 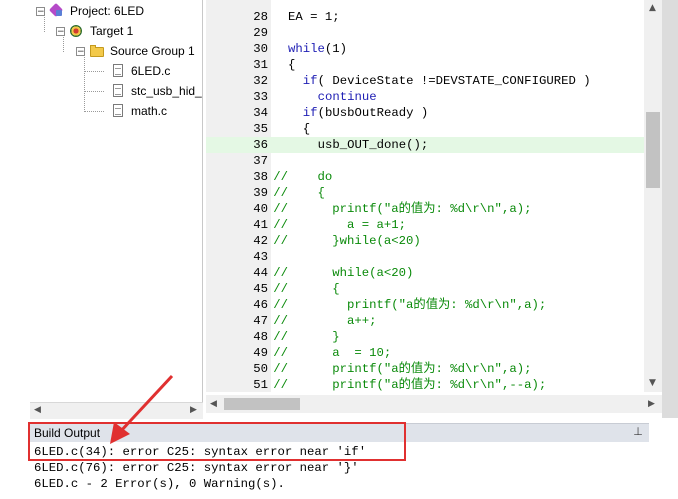 I want to click on scroll-down-icon: ▼, so click(x=652, y=383).